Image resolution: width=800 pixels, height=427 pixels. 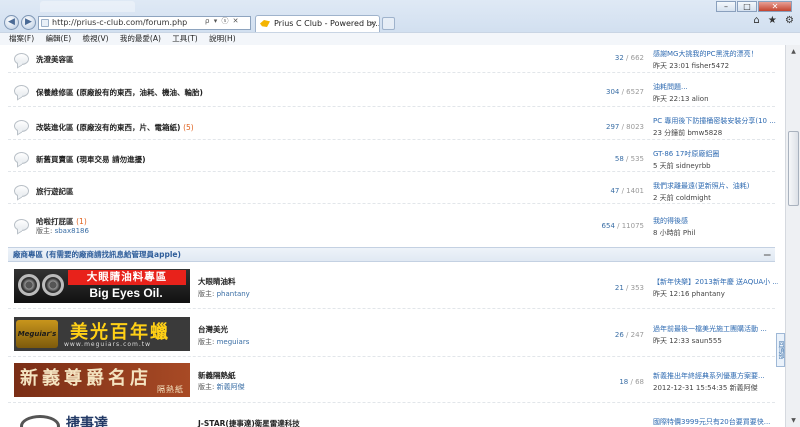 I want to click on banner-text: 新義尊爵名店, so click(x=86, y=378).